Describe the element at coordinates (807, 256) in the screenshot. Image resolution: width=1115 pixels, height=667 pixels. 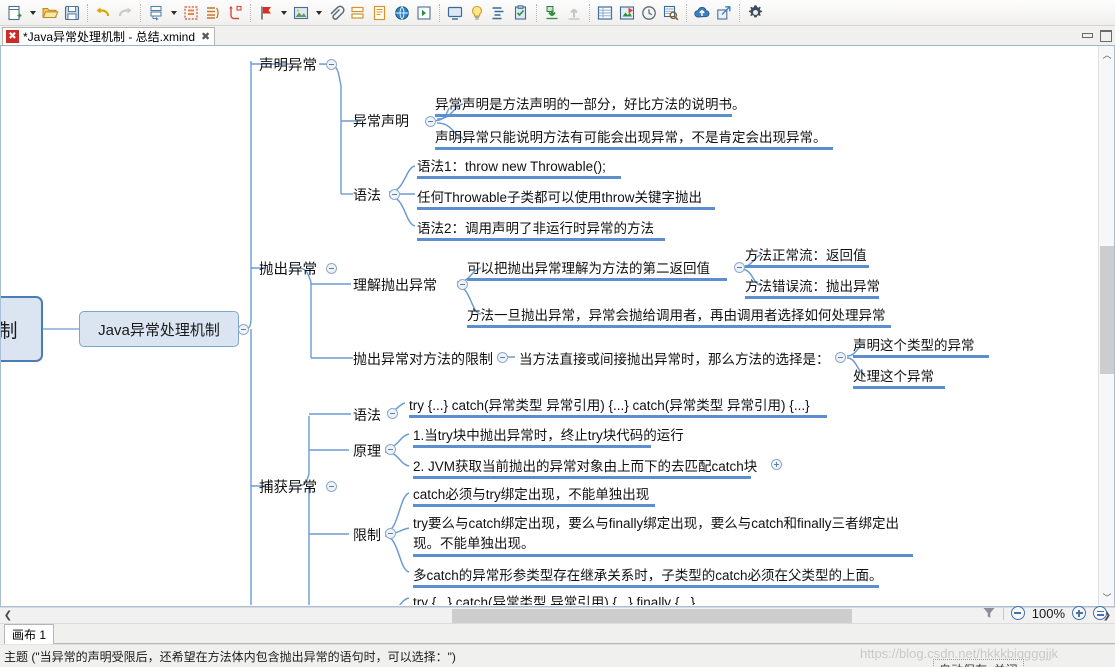
I see `topic-normal-flow: 方法正常流：返回值` at that location.